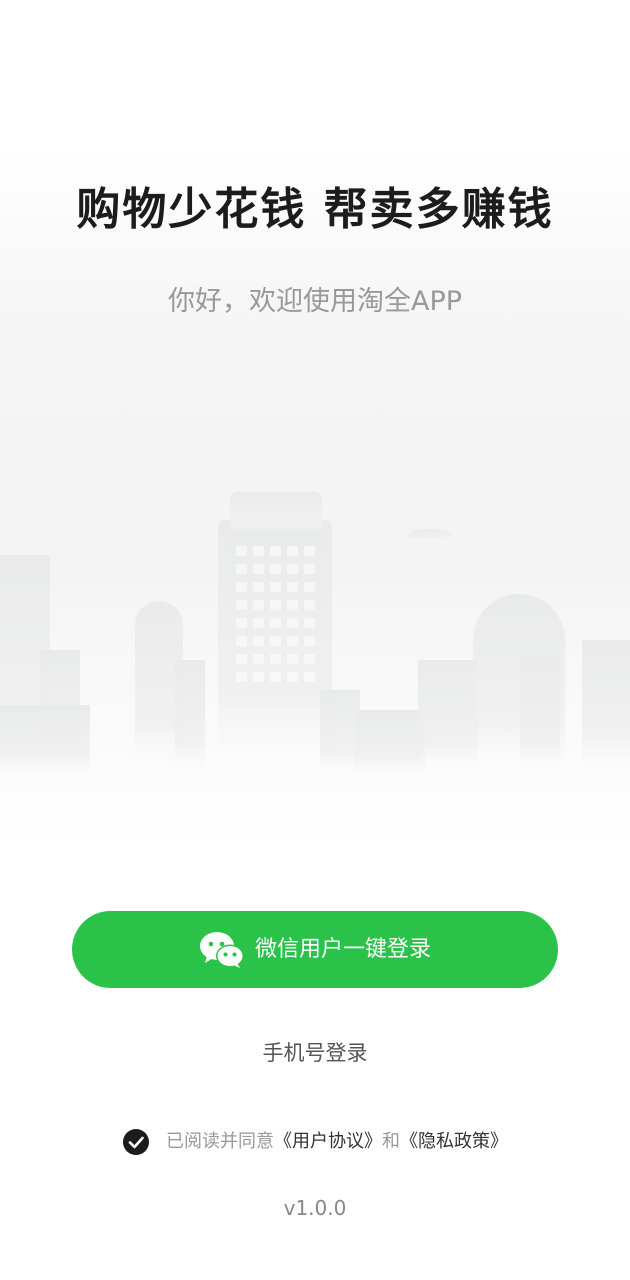 This screenshot has height=1280, width=630. I want to click on privacy-policy-link: 《隐私政策》, so click(454, 1142).